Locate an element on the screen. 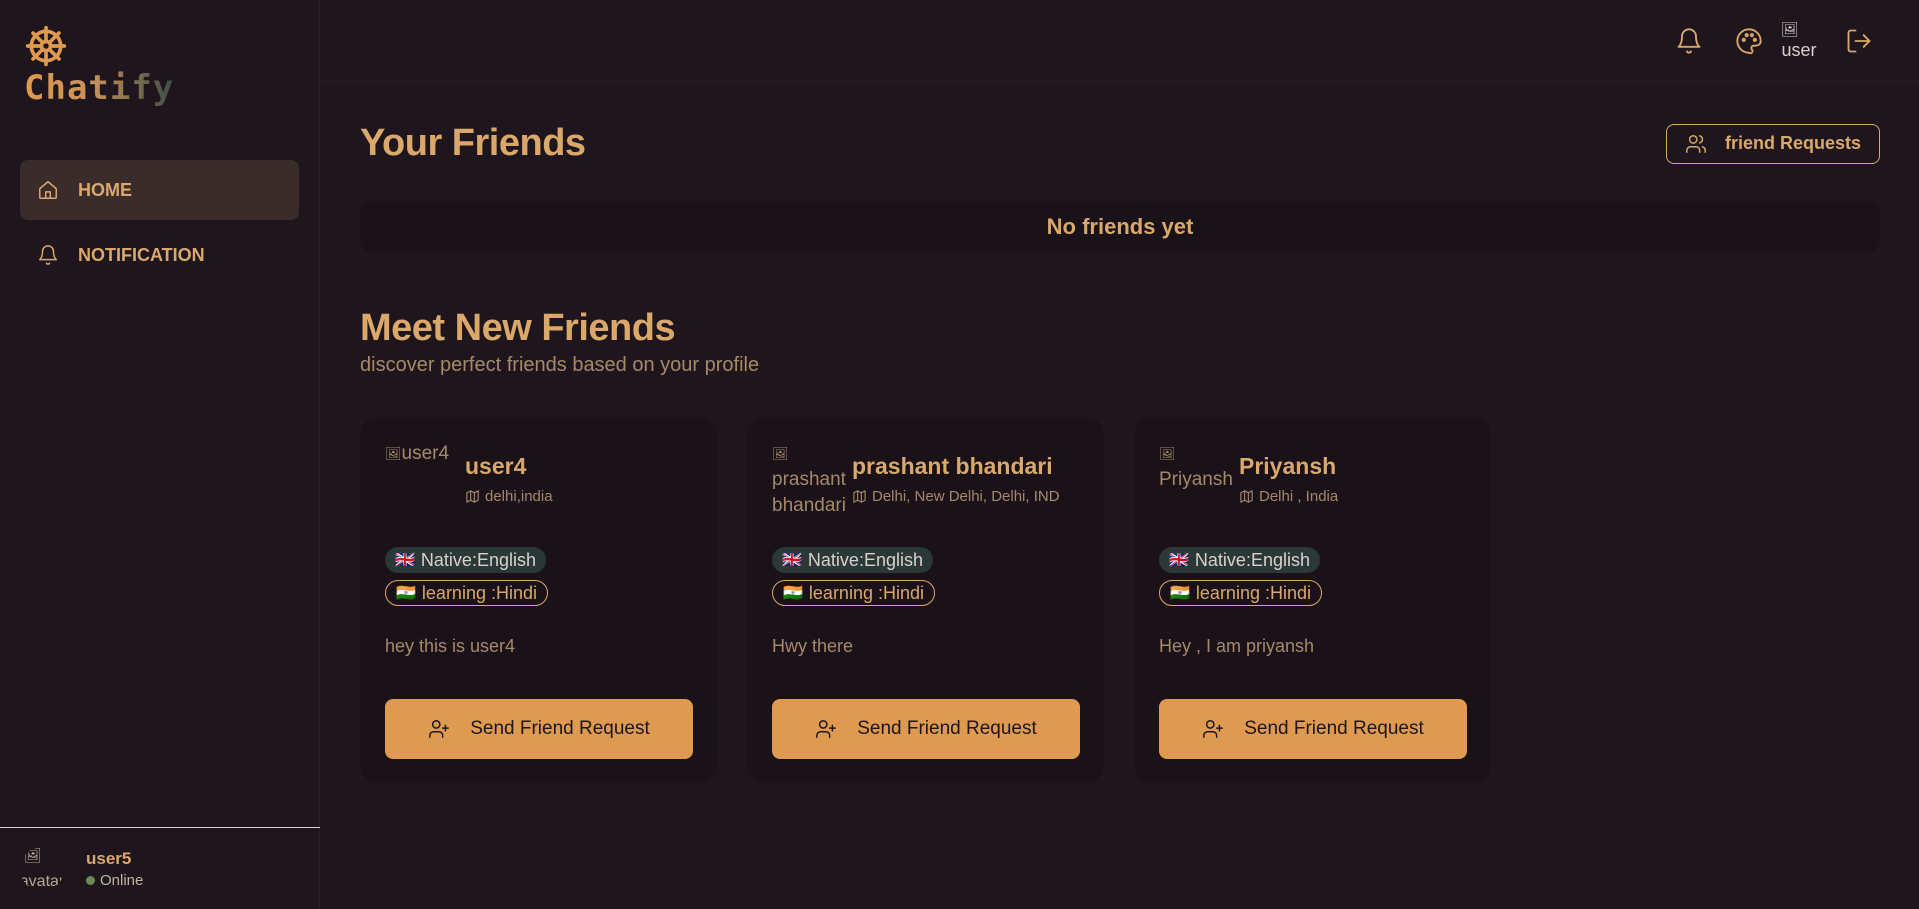  card-location: Delhi, New Delhi, Delhi, IND is located at coordinates (956, 496).